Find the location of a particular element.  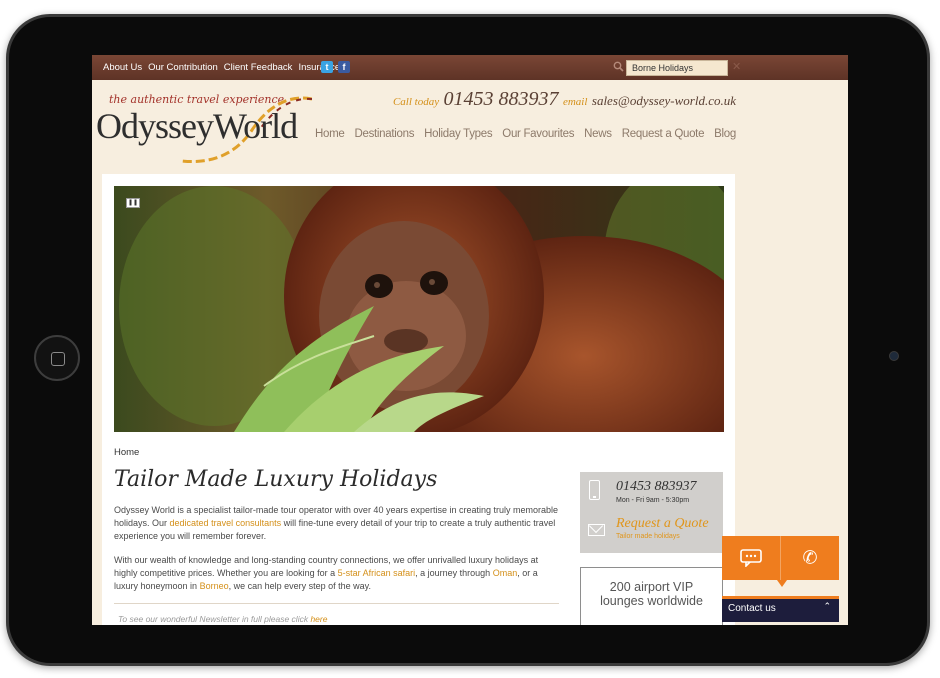

chat-bubble-icon is located at coordinates (751, 558).